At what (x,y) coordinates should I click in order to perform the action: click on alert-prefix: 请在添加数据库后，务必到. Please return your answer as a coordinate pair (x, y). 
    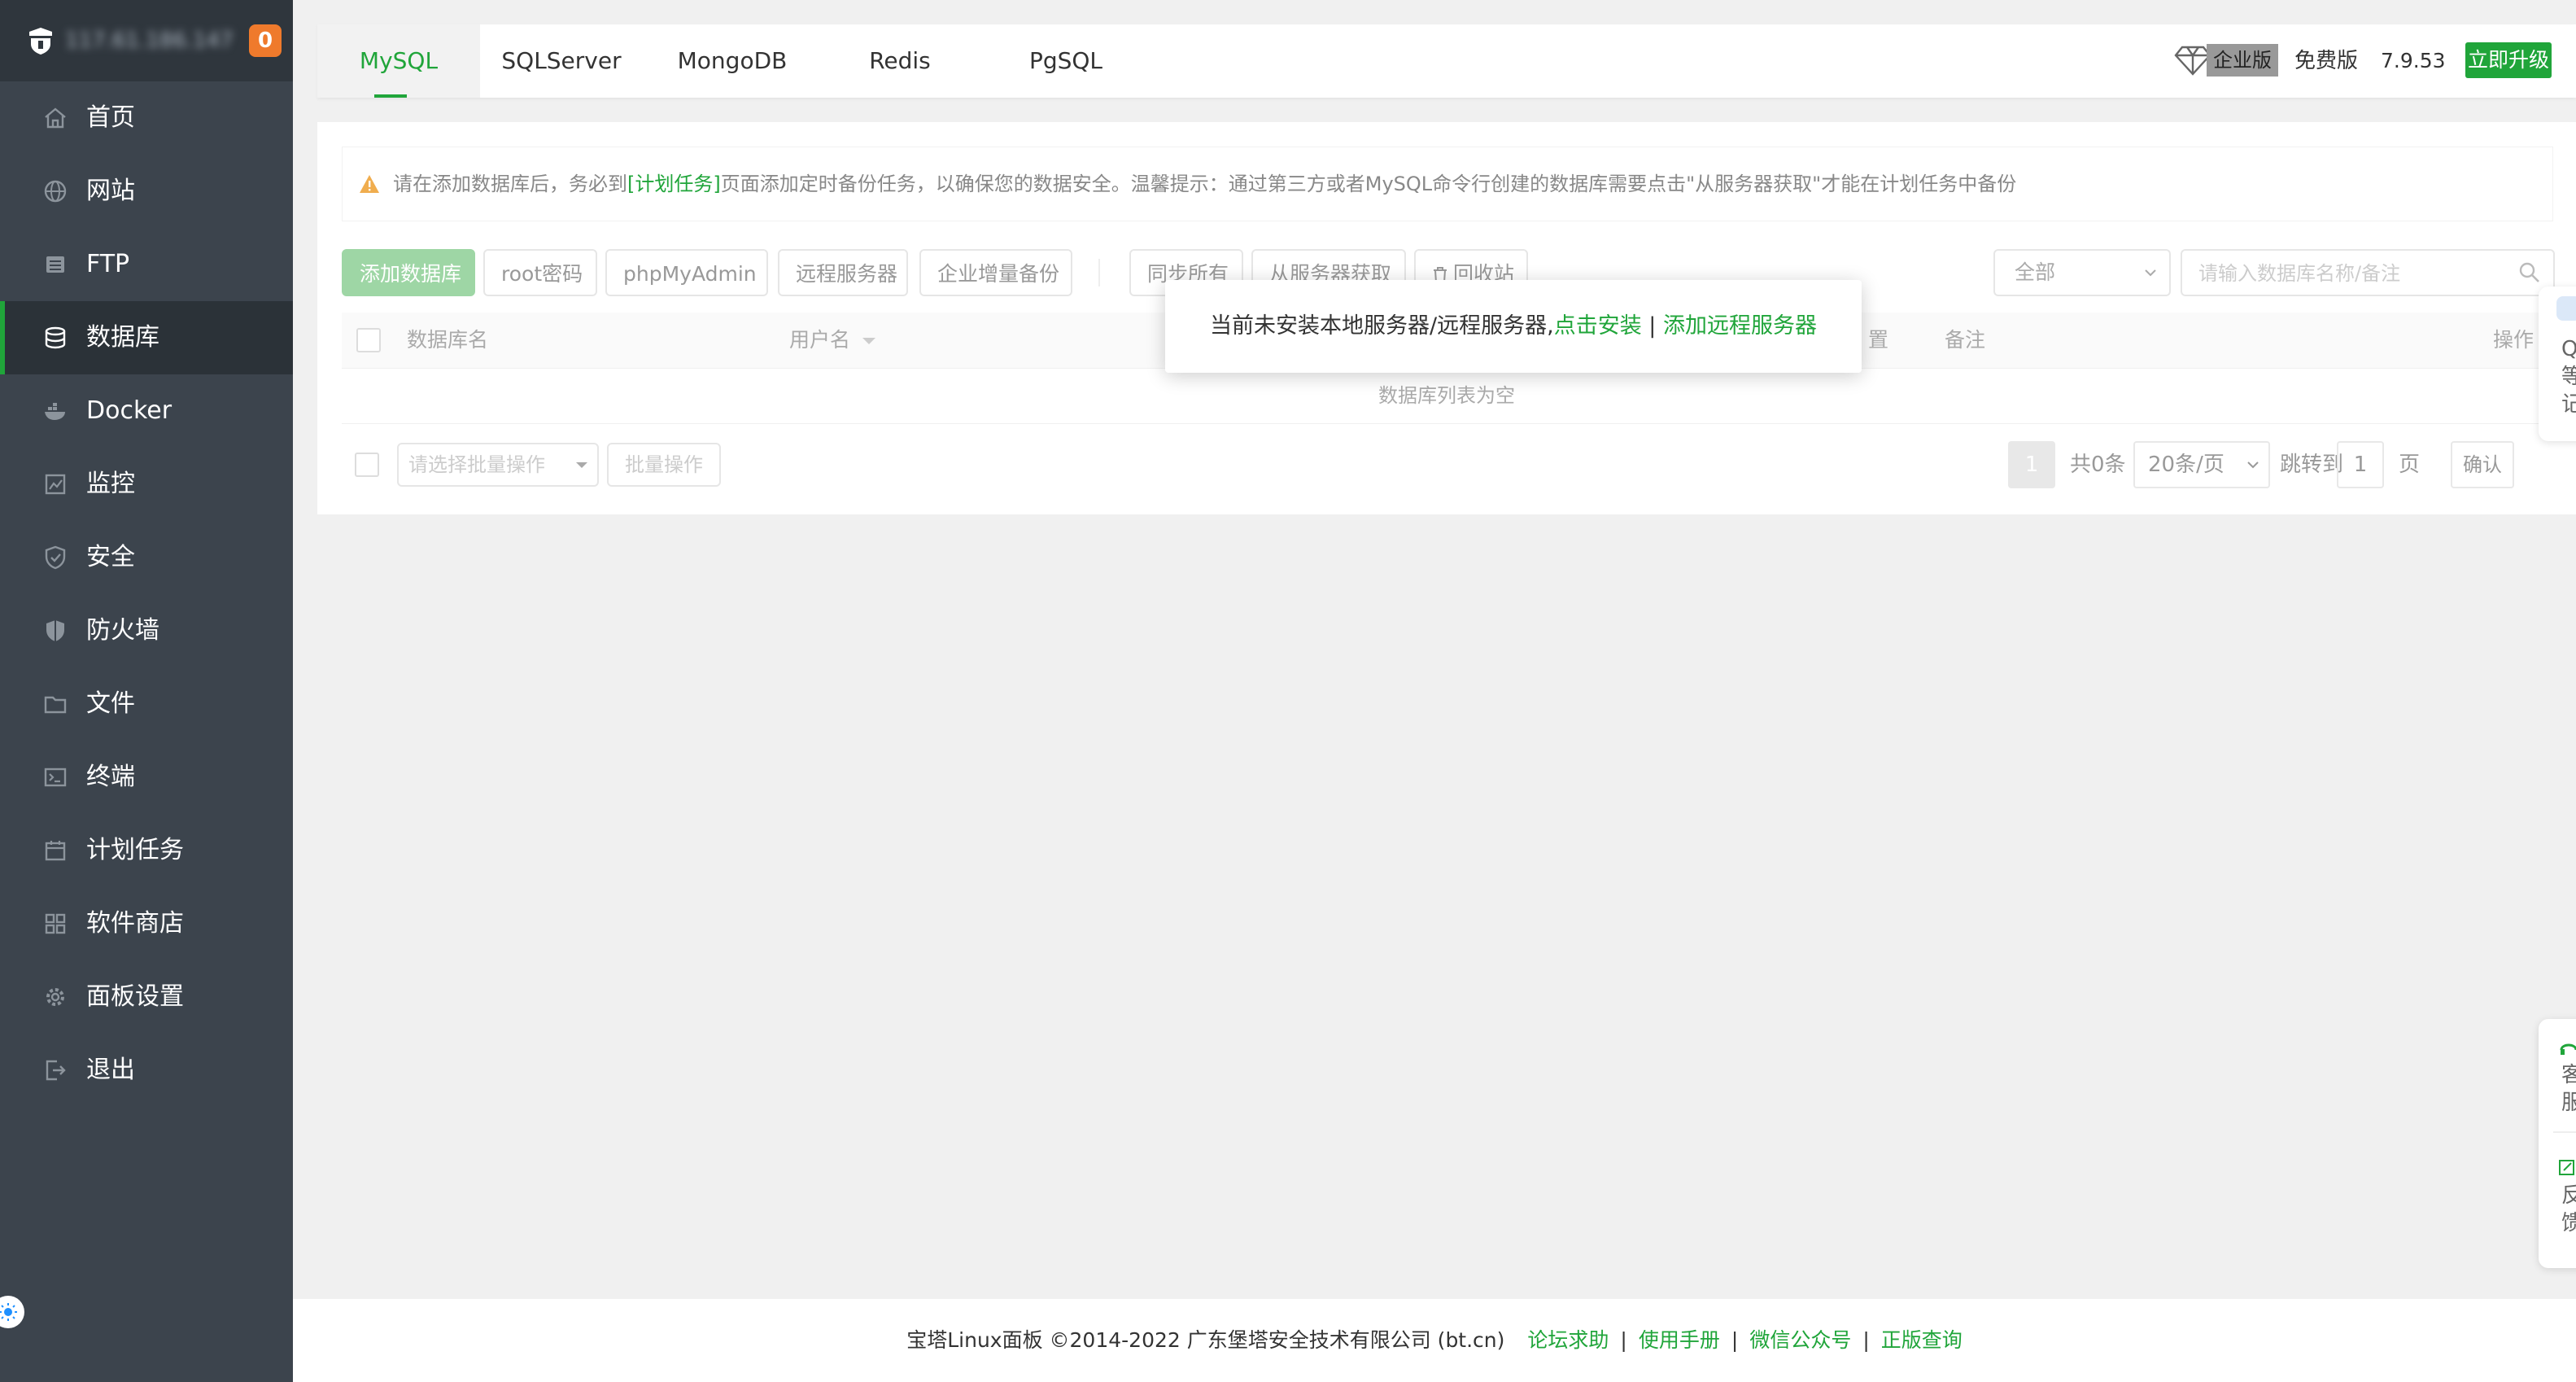
    Looking at the image, I should click on (510, 184).